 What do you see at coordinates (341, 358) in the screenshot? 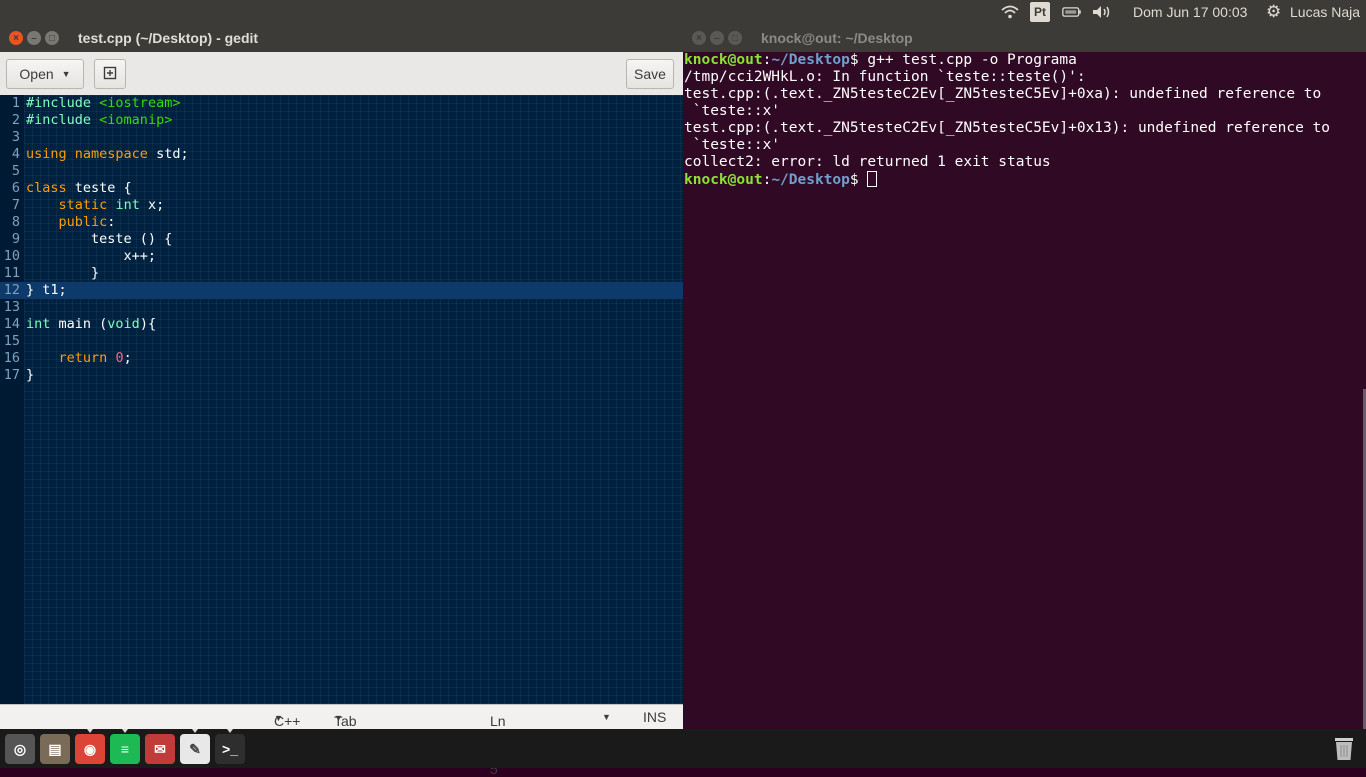
I see `code-line: 16 return 0;` at bounding box center [341, 358].